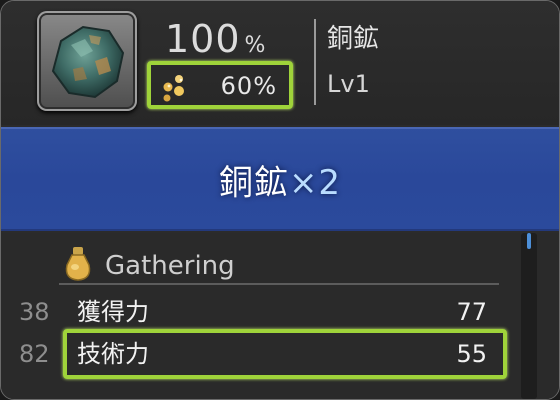  I want to click on gathering-pot-icon, so click(78, 264).